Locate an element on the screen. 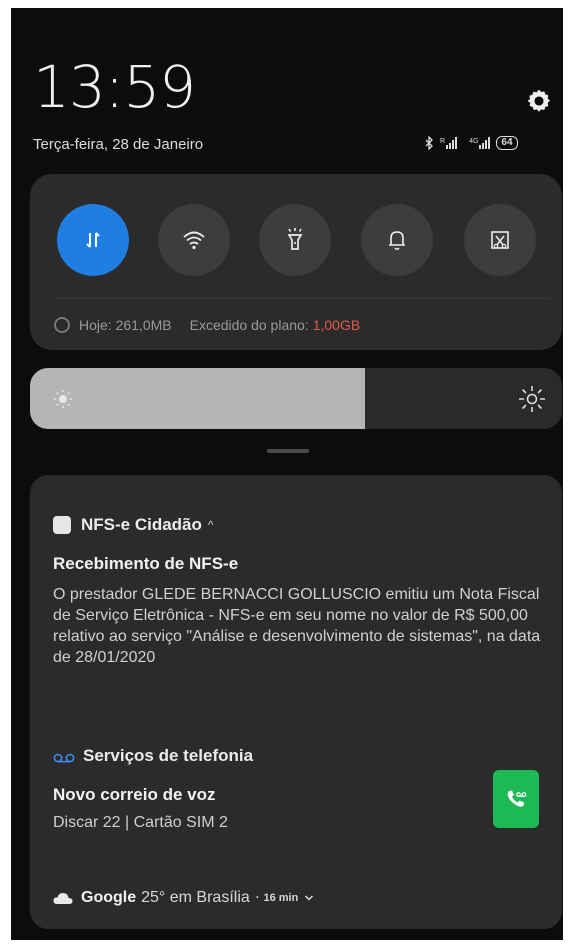  telefonia-app-header: Serviços de telefonia is located at coordinates (153, 756).